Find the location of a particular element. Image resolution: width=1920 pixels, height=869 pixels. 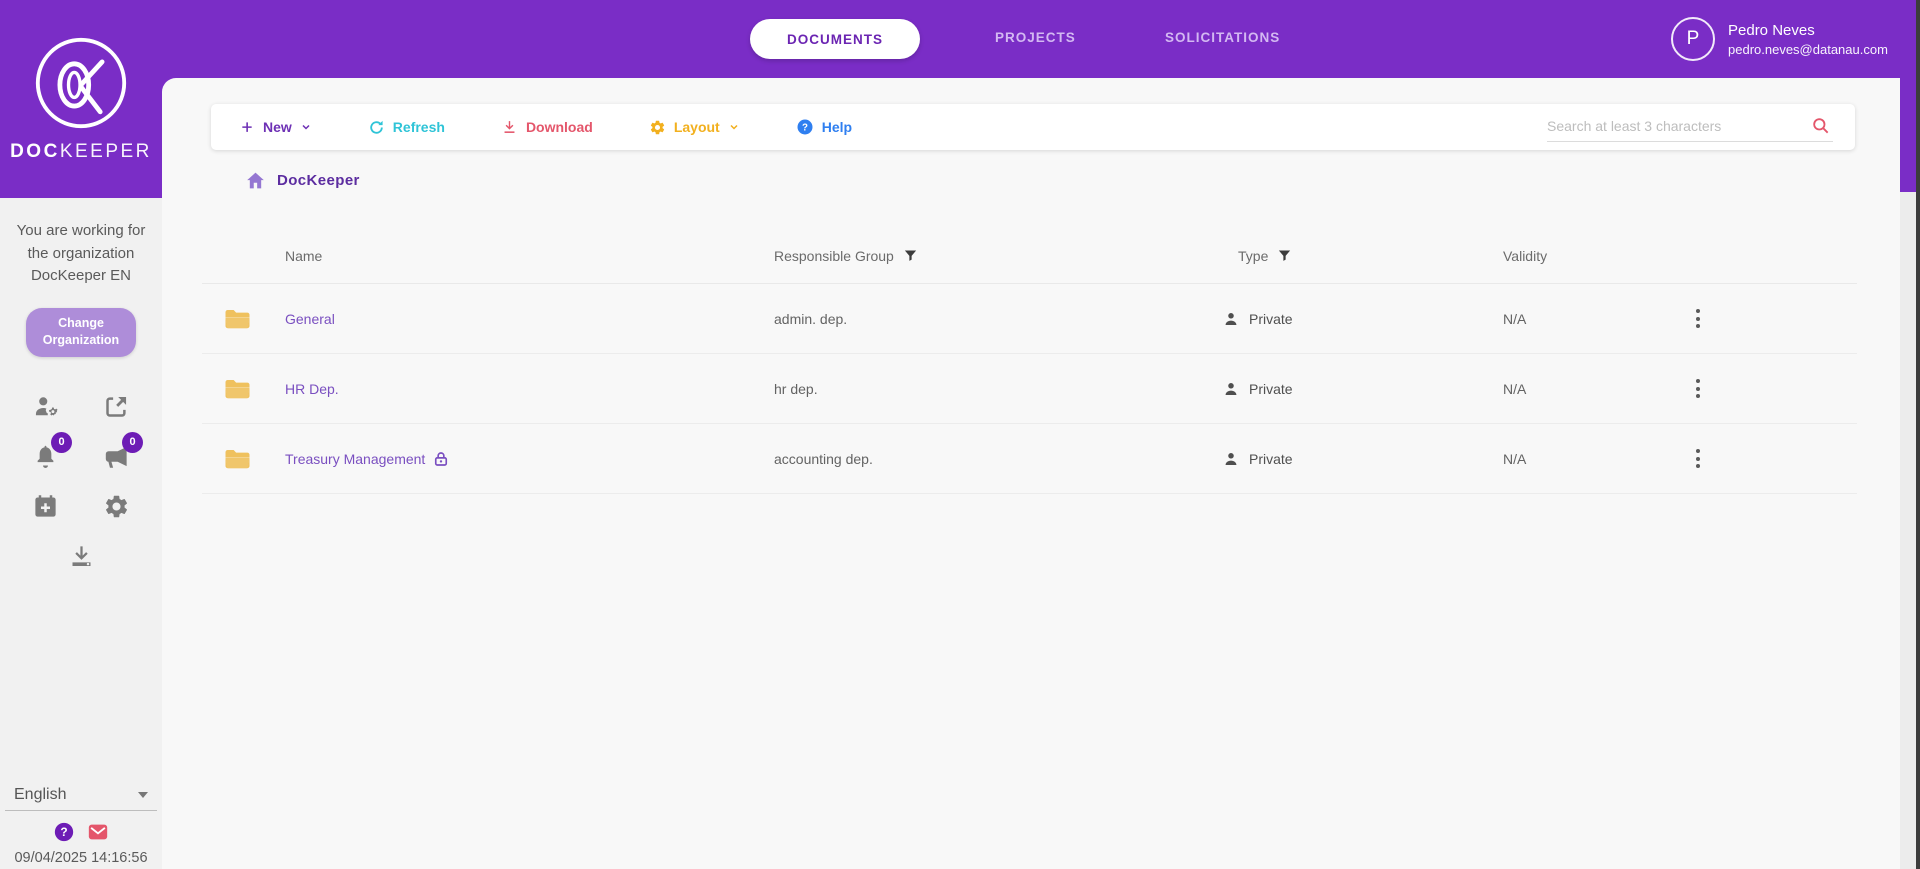

sidebar-bottom: English ? 09/04/2025 14:16:56 is located at coordinates (81, 827).